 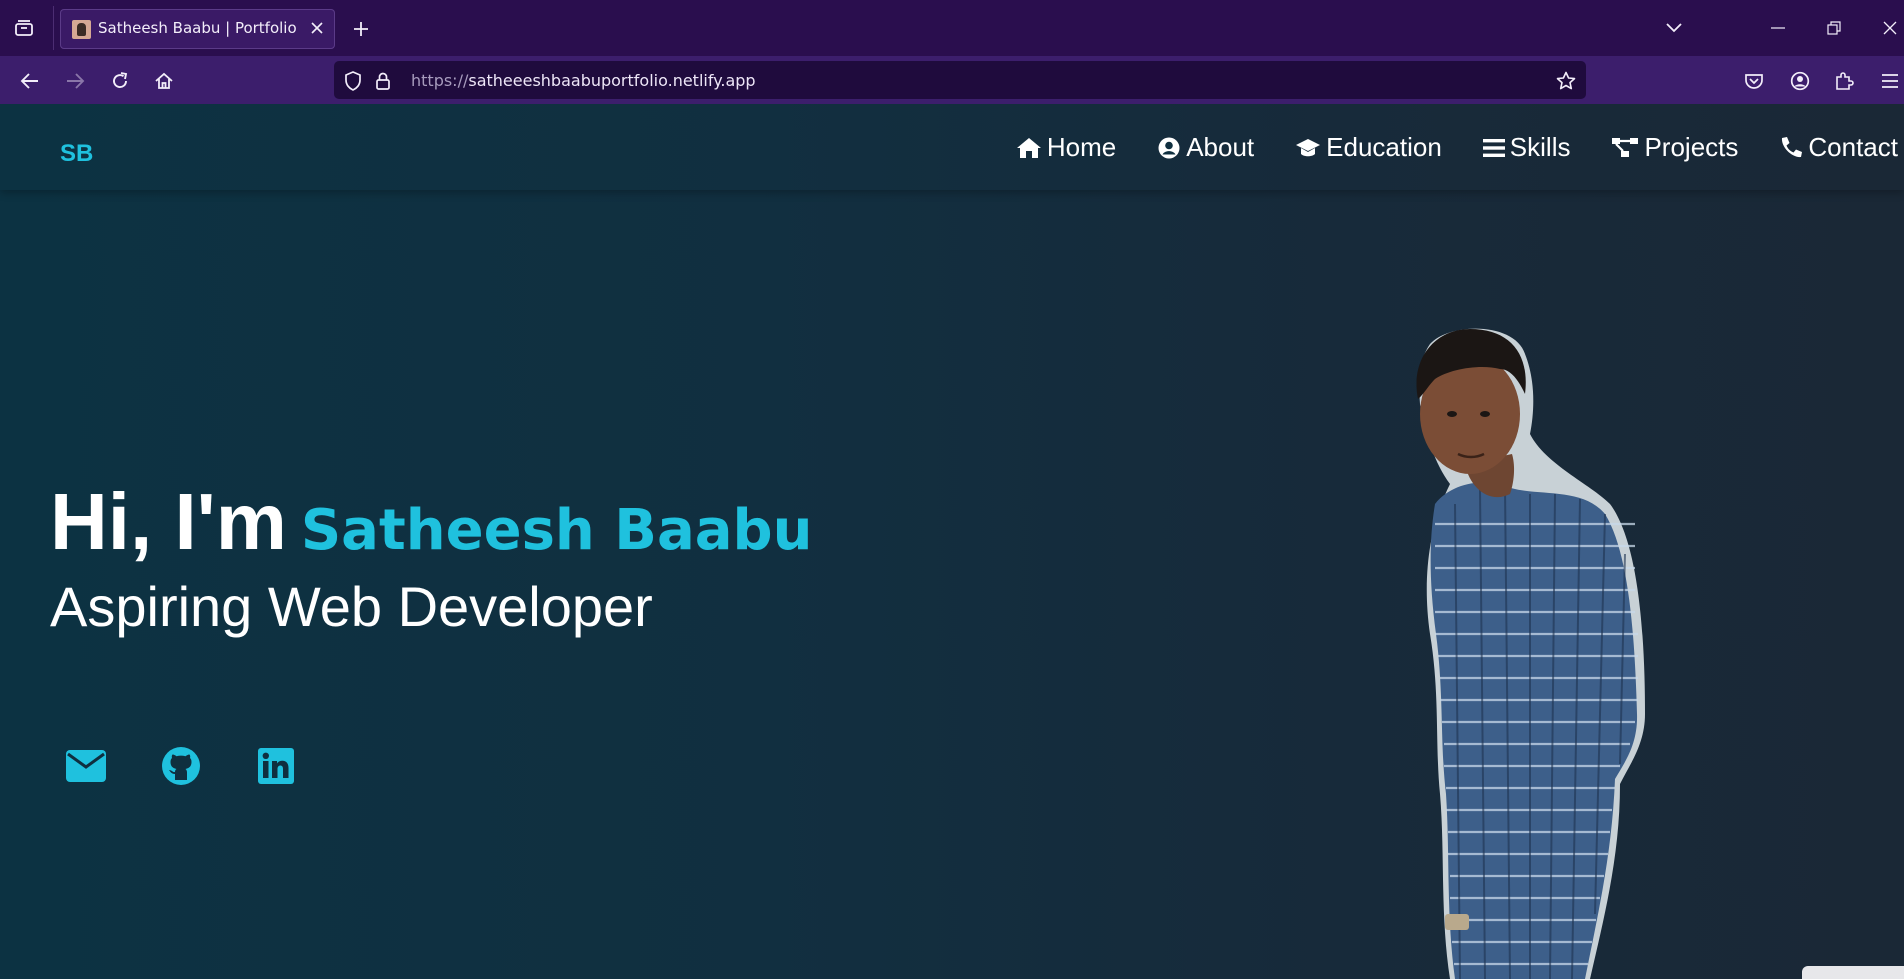 What do you see at coordinates (1800, 81) in the screenshot?
I see `account-icon` at bounding box center [1800, 81].